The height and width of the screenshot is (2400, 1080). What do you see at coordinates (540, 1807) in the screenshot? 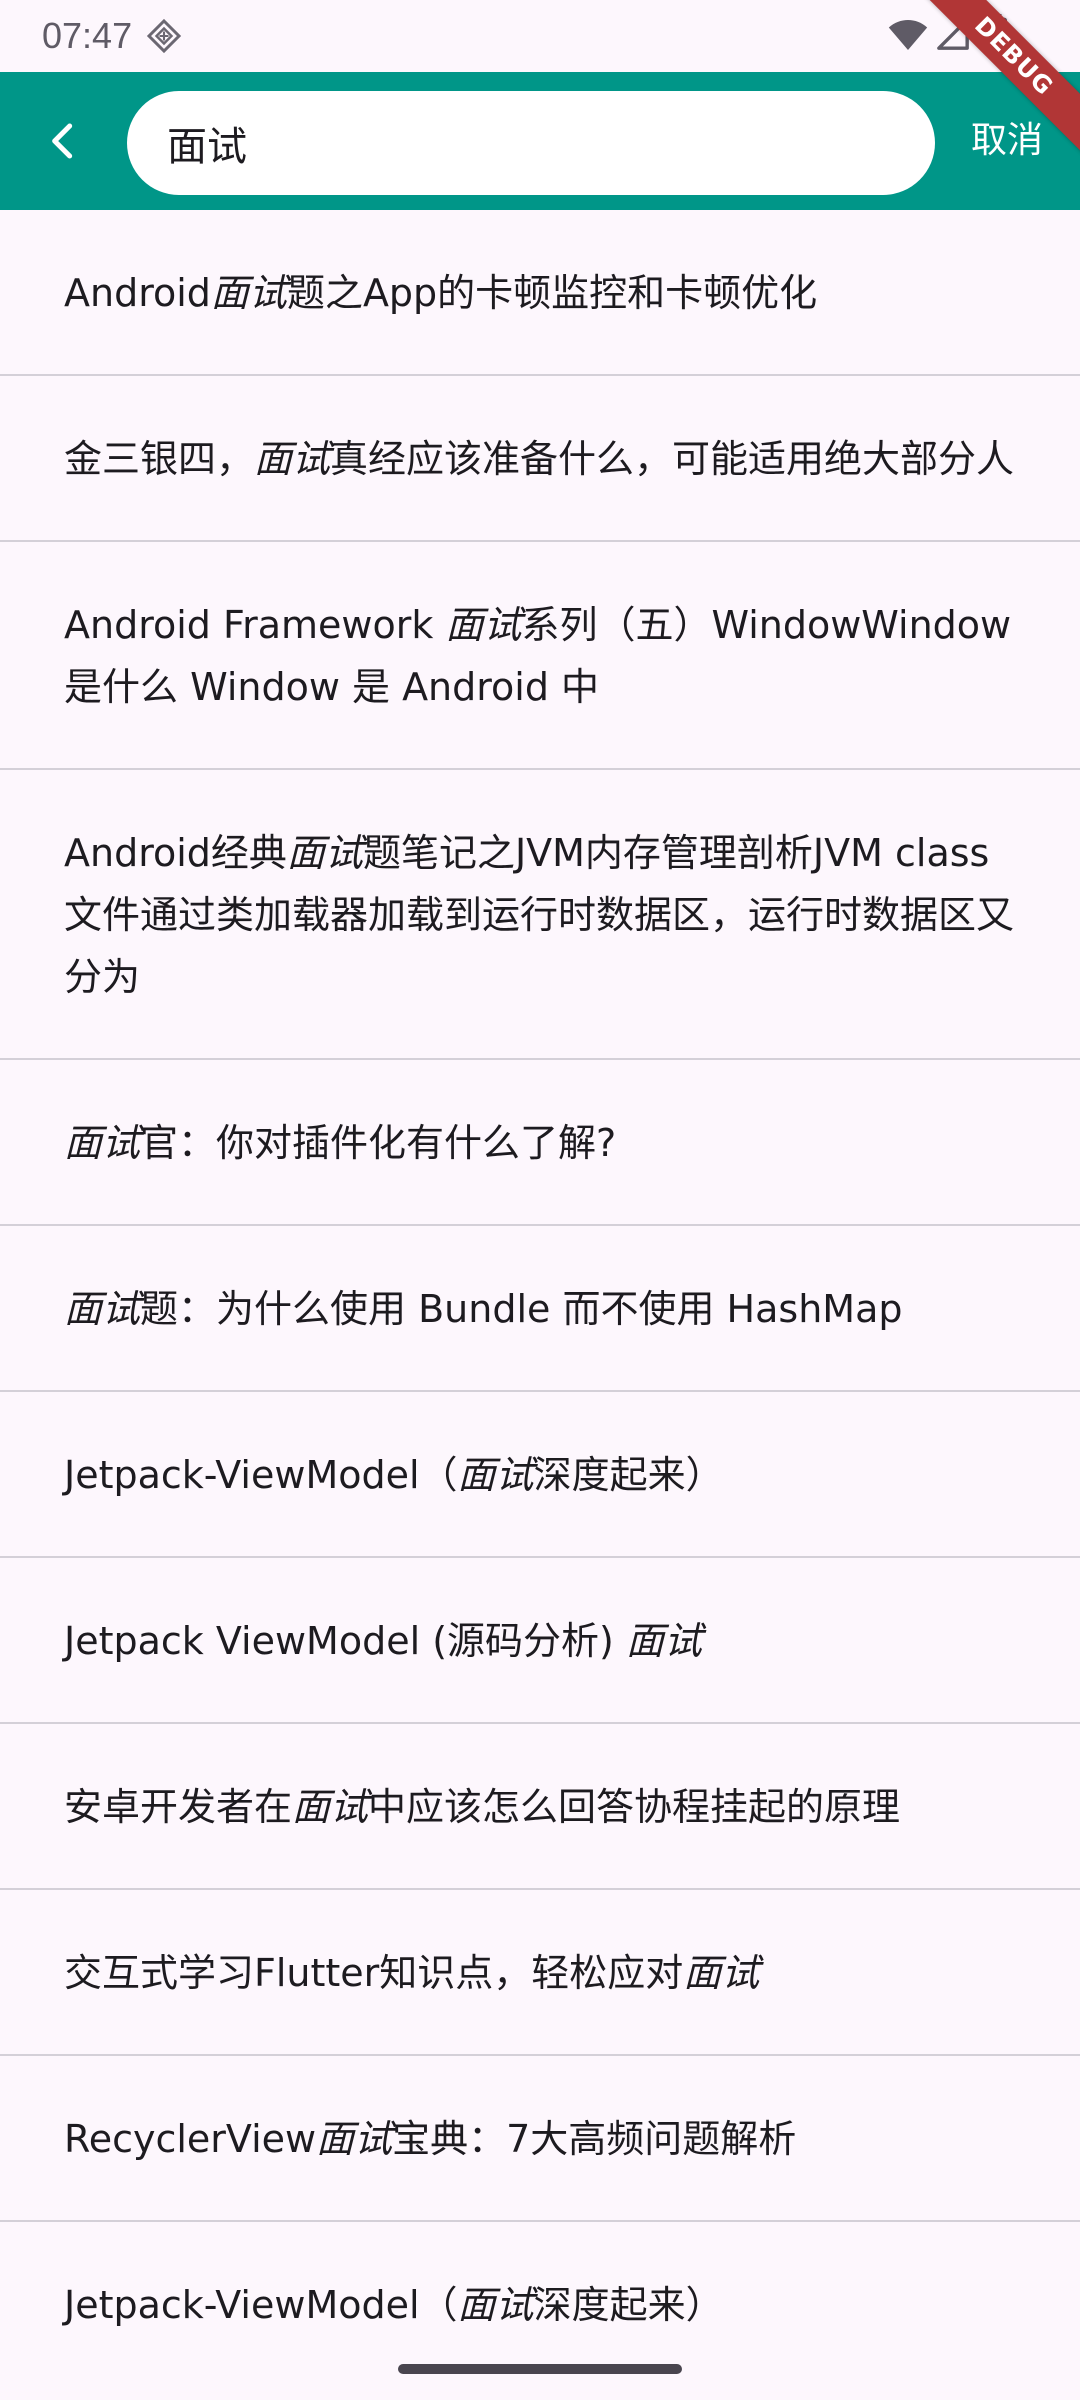
I see `result-item: 安卓开发者在面试中应该怎么回答协程挂起的原理` at bounding box center [540, 1807].